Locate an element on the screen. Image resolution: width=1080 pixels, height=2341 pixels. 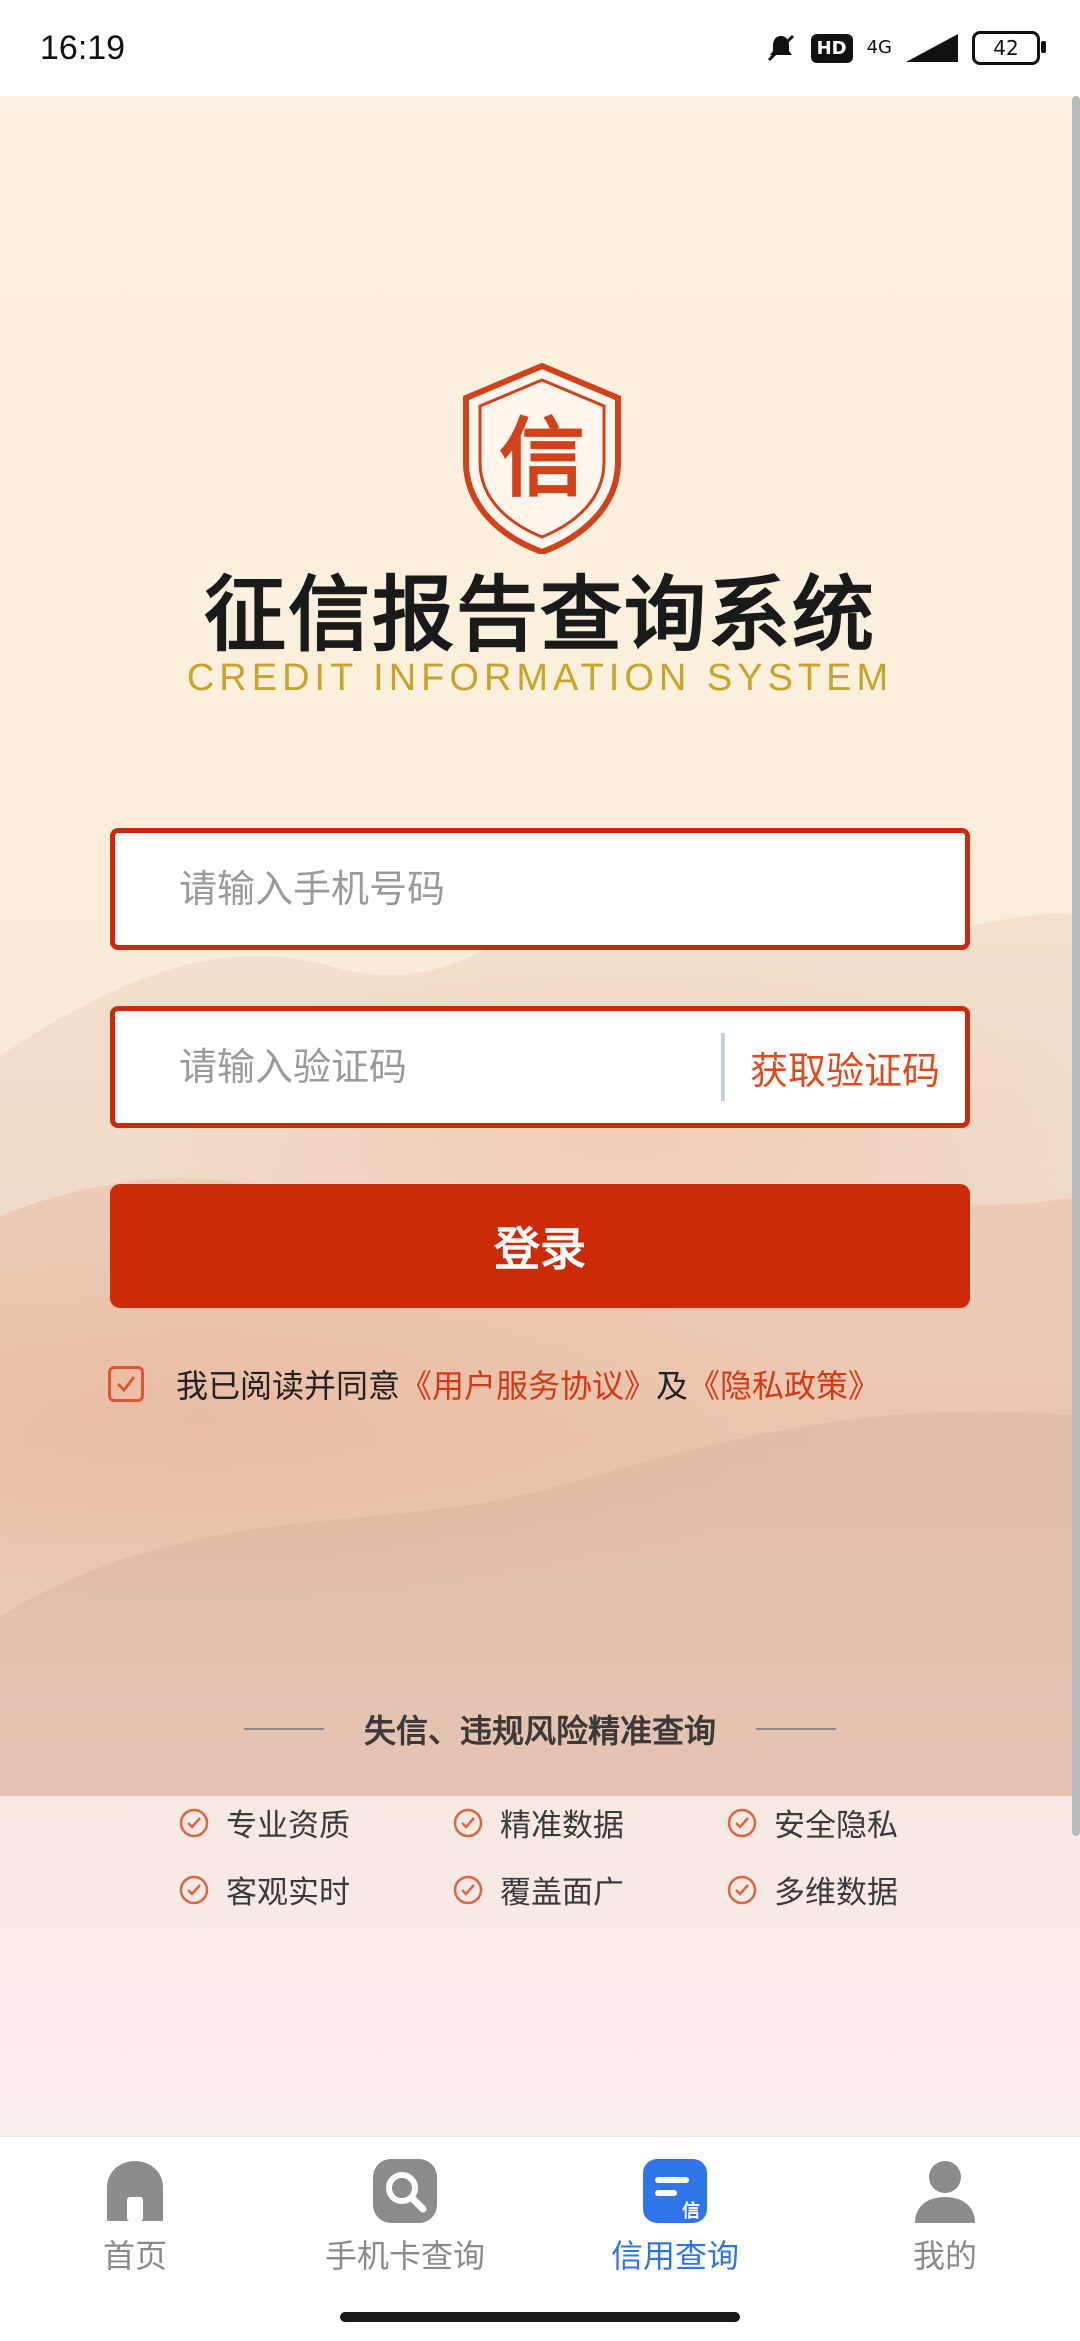
features-grid: 专业资质 精准数据 安全隐私 客观实时 覆盖面广 多维数据 is located at coordinates (568, 1856).